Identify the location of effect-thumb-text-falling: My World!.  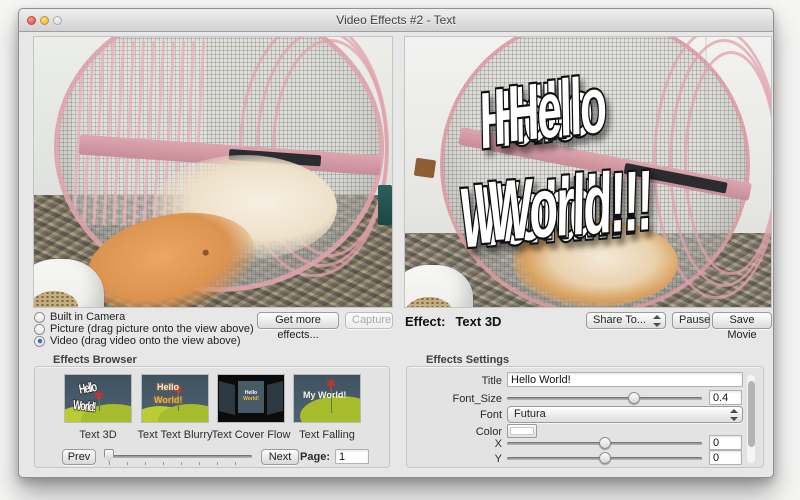
(327, 398).